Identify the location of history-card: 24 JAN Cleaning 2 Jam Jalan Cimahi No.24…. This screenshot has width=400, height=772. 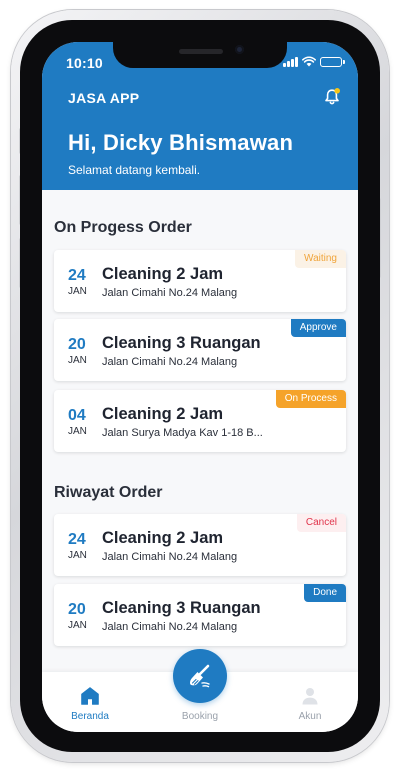
(200, 545).